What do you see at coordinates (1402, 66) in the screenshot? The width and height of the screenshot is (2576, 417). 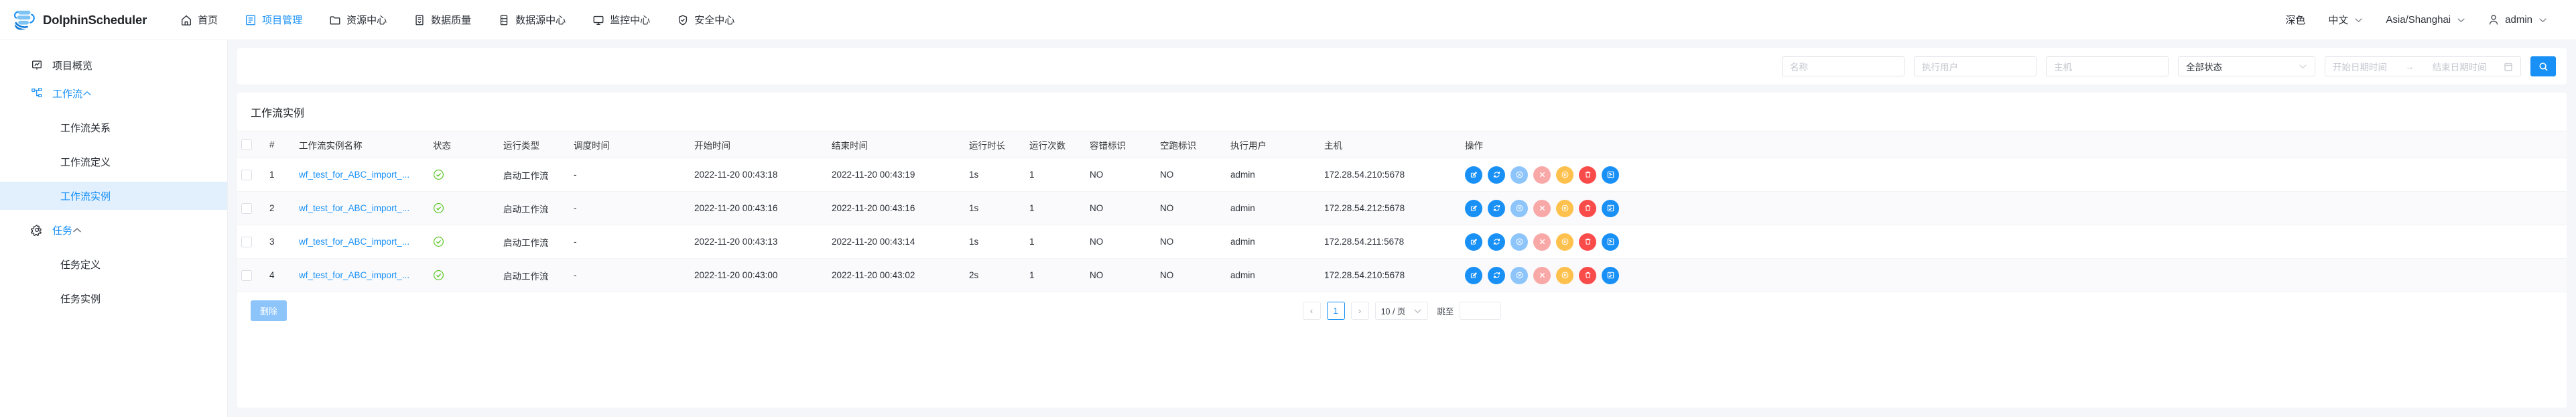 I see `filter-bar: 名称 执行用户 主机 全部状态 开始日期时间 → 结束日期时间` at bounding box center [1402, 66].